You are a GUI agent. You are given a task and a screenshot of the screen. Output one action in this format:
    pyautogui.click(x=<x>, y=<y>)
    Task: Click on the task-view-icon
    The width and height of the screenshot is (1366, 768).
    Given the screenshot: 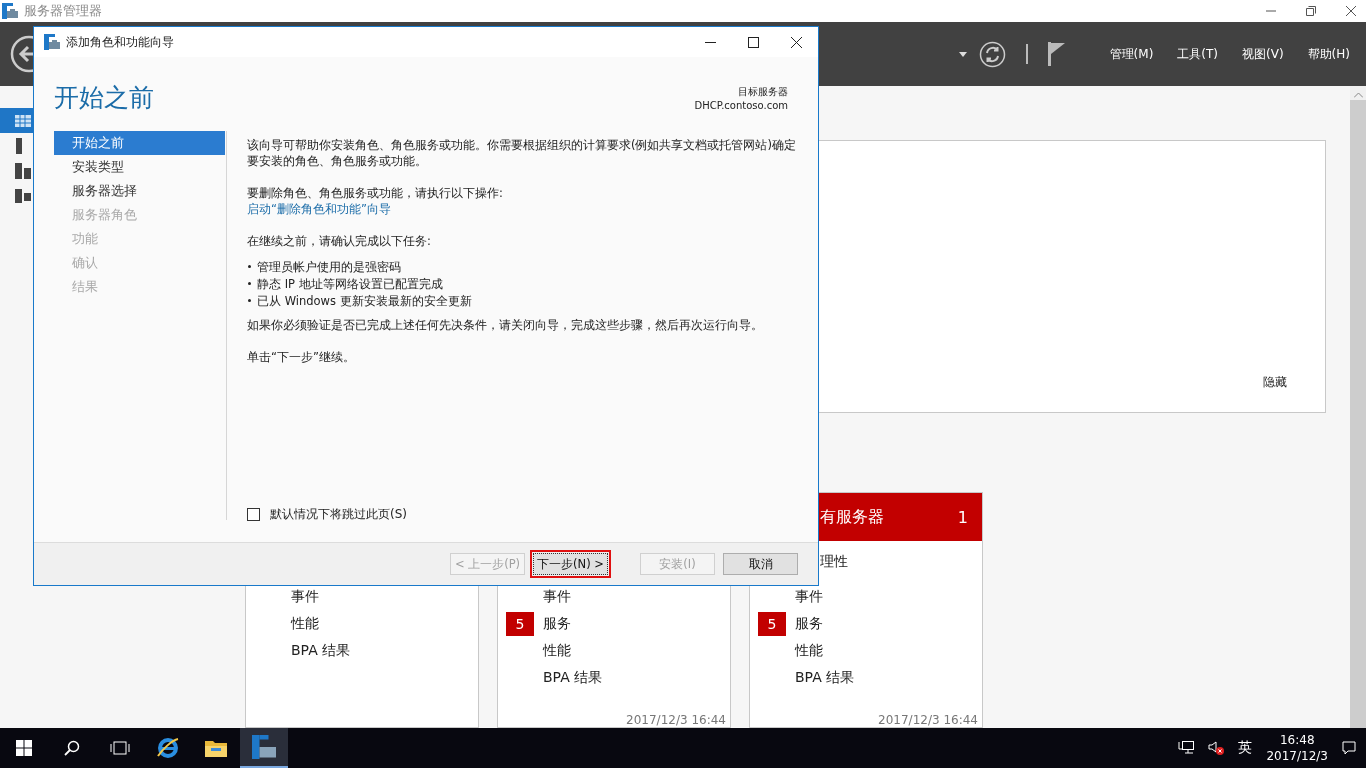 What is the action you would take?
    pyautogui.click(x=120, y=748)
    